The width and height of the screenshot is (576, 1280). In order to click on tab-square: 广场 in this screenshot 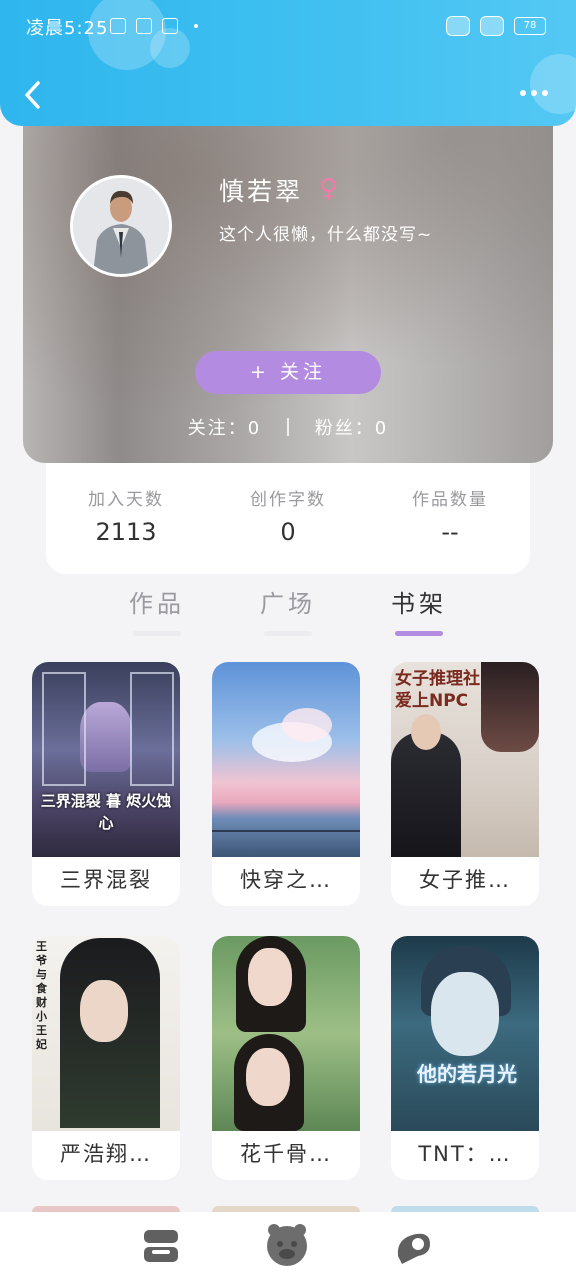, I will do `click(288, 610)`.